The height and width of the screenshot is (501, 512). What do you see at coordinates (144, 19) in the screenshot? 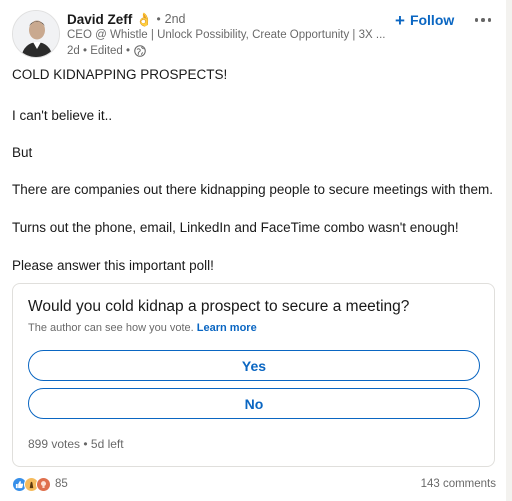
I see `ok-hand-emoji-icon: 👌` at bounding box center [144, 19].